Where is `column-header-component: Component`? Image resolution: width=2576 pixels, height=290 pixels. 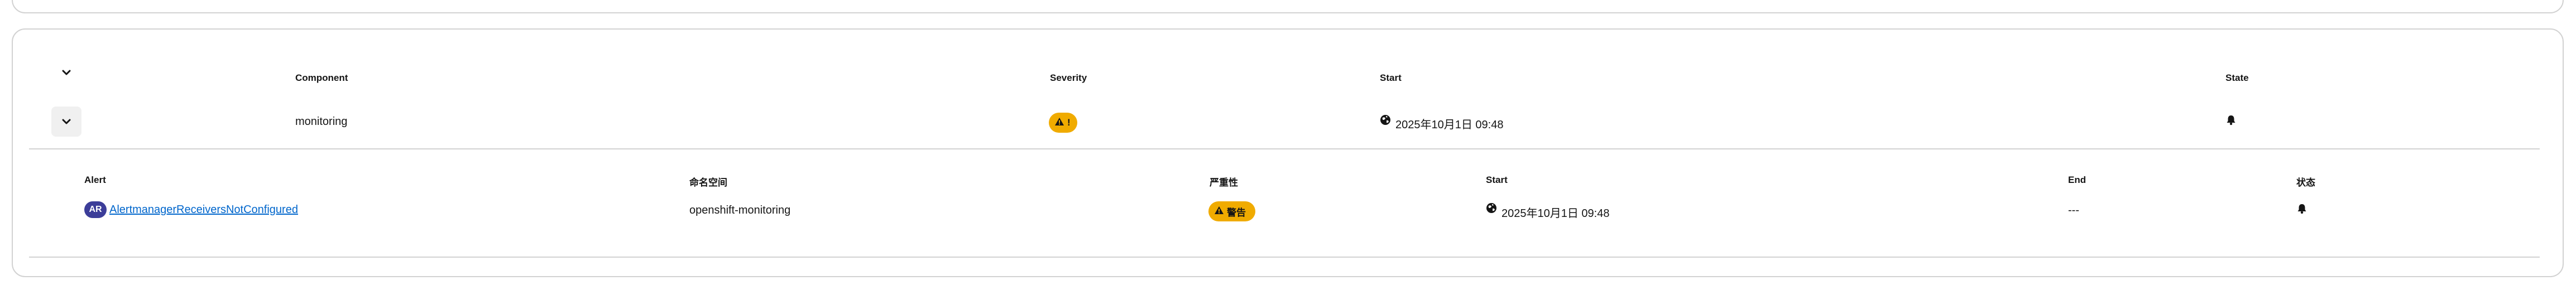
column-header-component: Component is located at coordinates (321, 78).